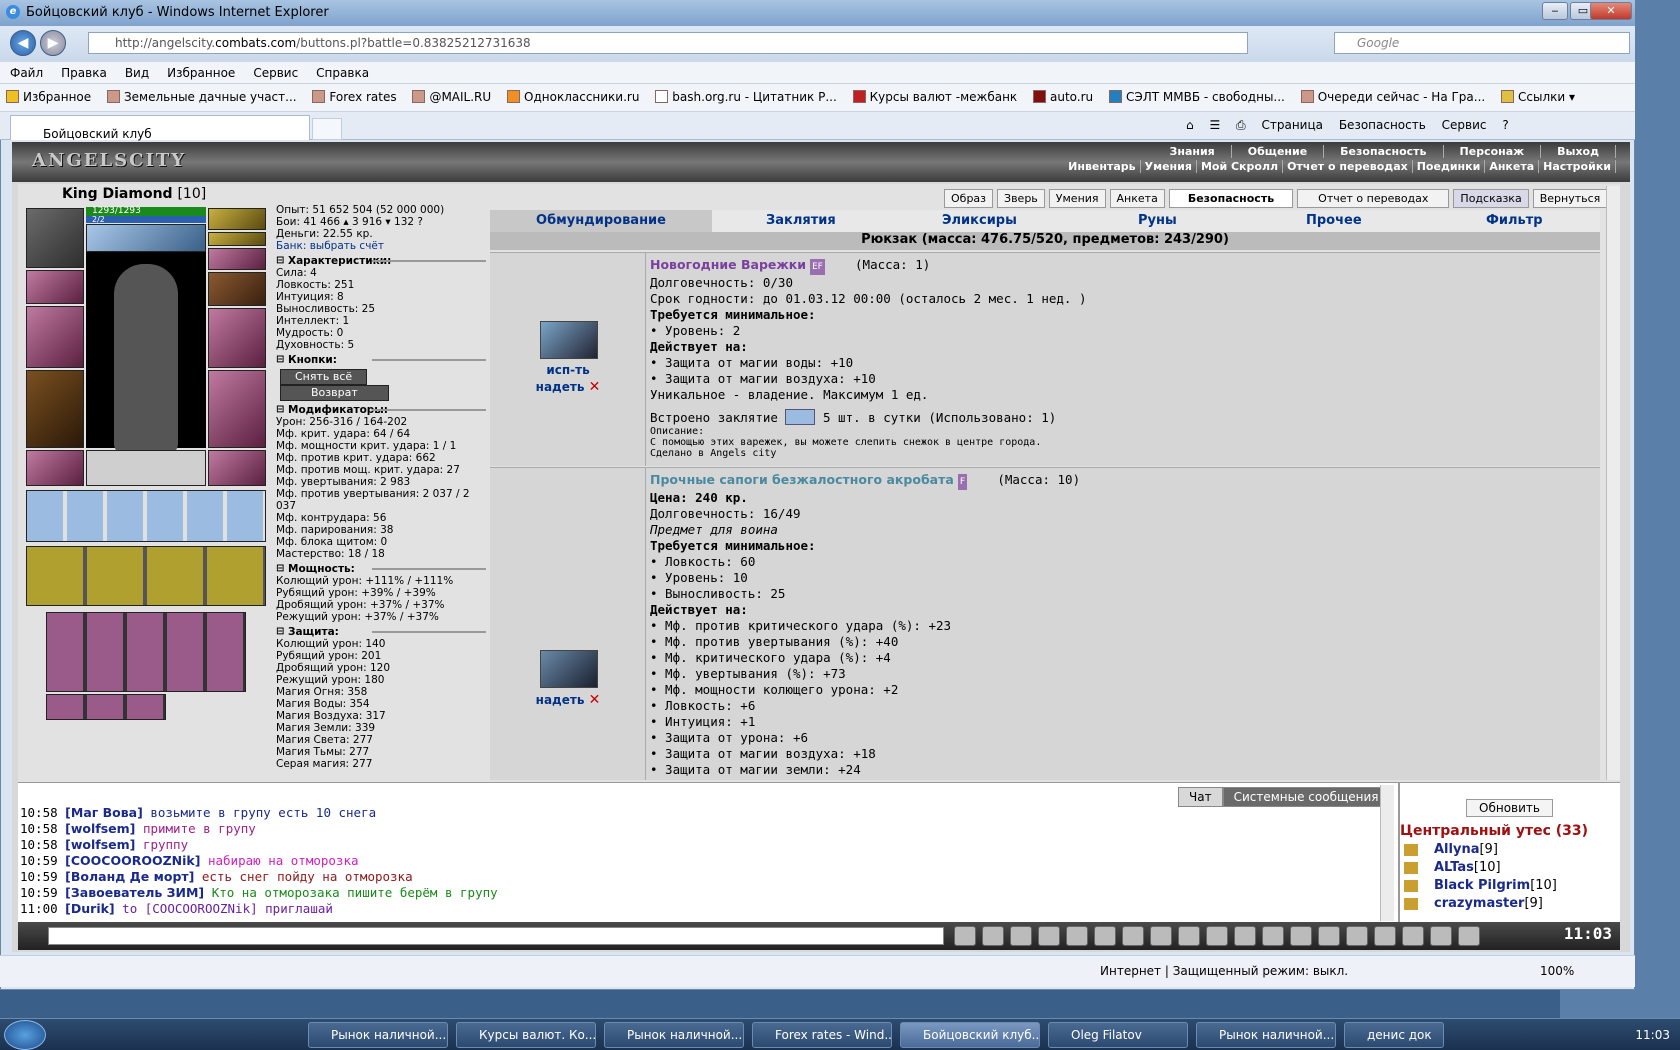 This screenshot has height=1050, width=1680. Describe the element at coordinates (1193, 151) in the screenshot. I see `nav-knowledge: Знания` at that location.